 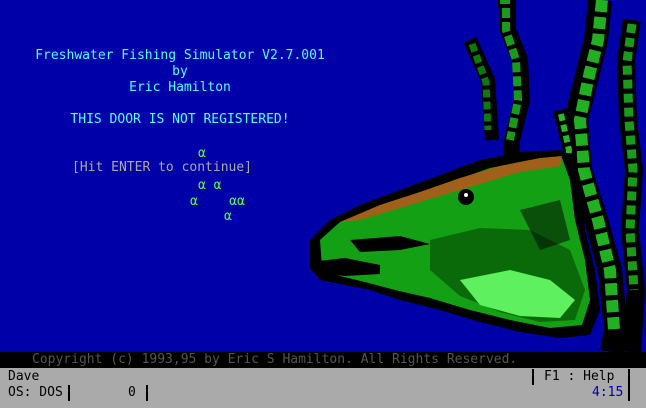 I want to click on os-label: OS: DOS, so click(x=35, y=392).